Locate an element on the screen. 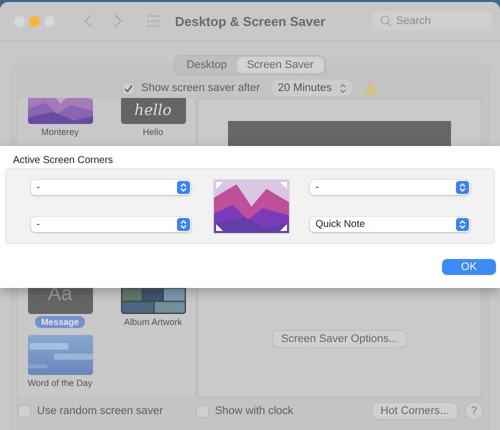 This screenshot has width=500, height=430. back-icon is located at coordinates (88, 21).